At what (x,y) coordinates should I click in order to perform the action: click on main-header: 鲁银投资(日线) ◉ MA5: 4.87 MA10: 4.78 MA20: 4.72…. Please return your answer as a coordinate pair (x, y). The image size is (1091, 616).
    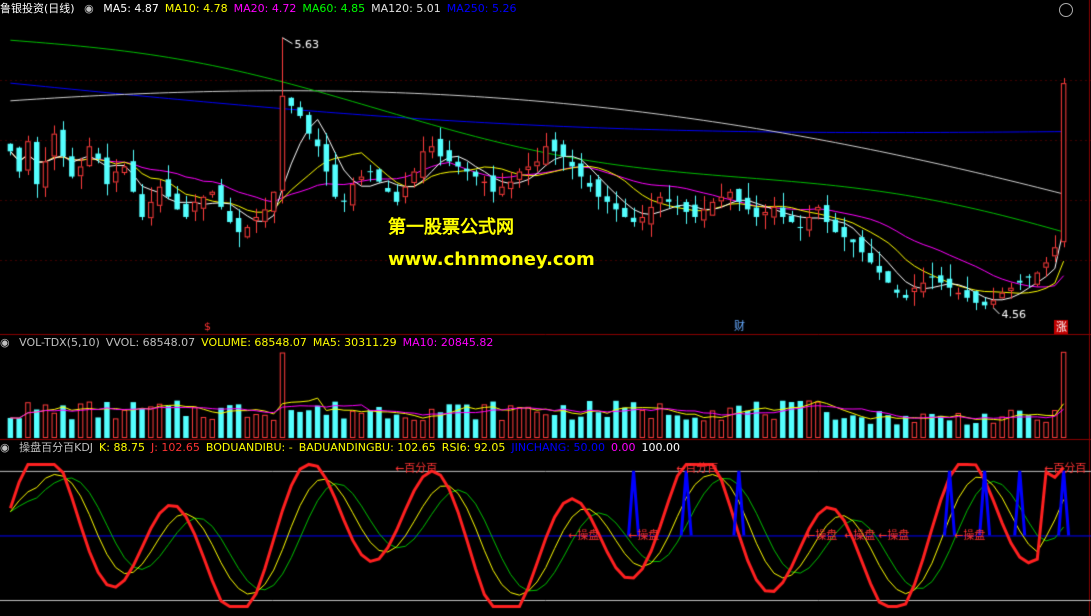
    Looking at the image, I should click on (264, 9).